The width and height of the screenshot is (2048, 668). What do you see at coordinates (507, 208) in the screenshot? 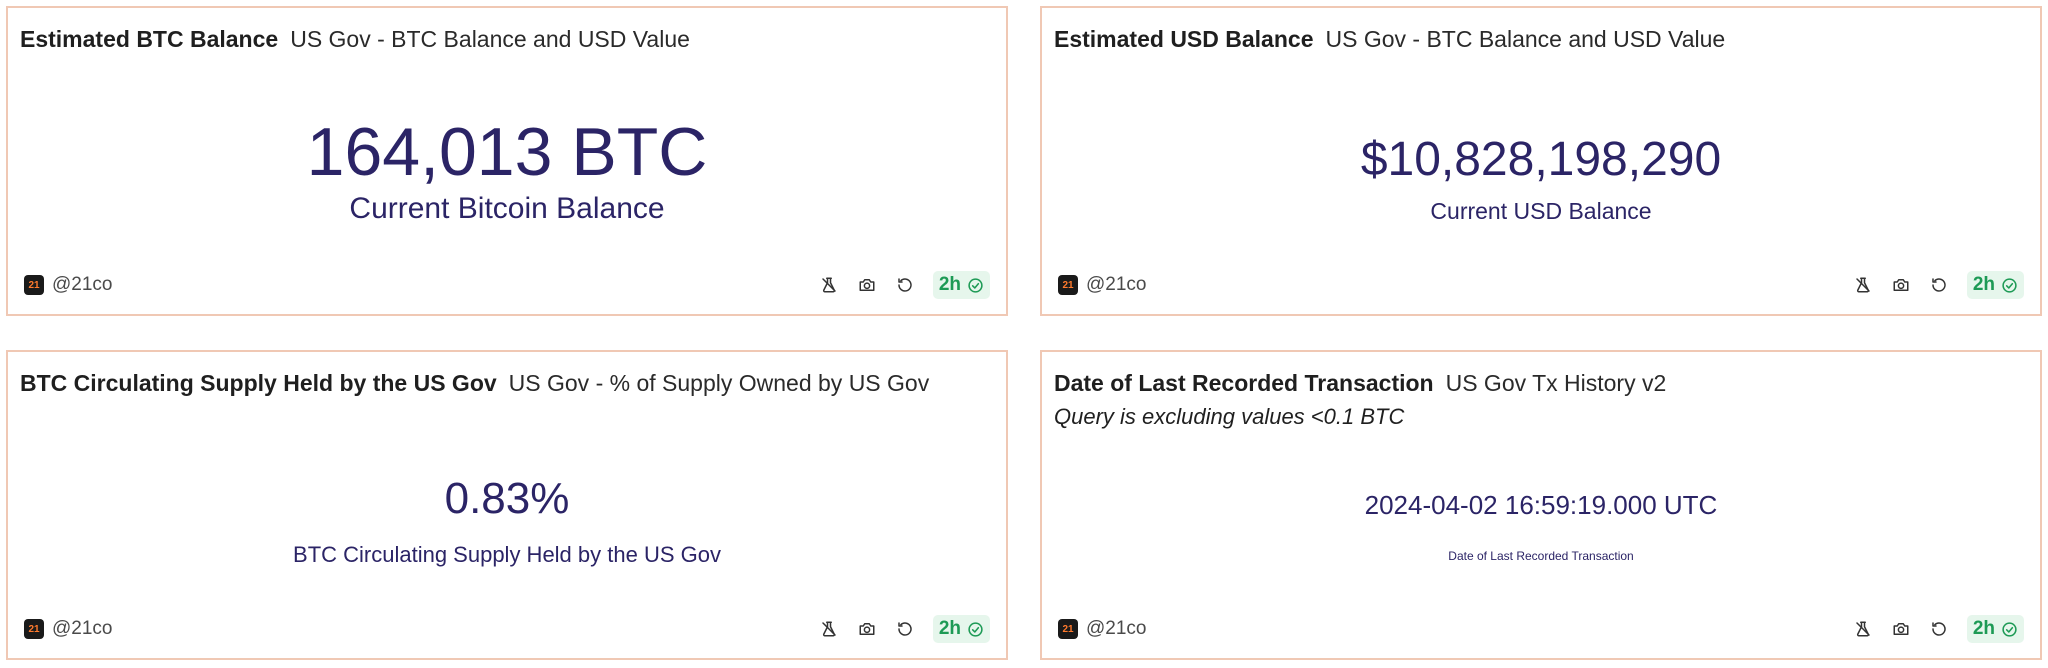
I see `counter-label: Current Bitcoin Balance` at bounding box center [507, 208].